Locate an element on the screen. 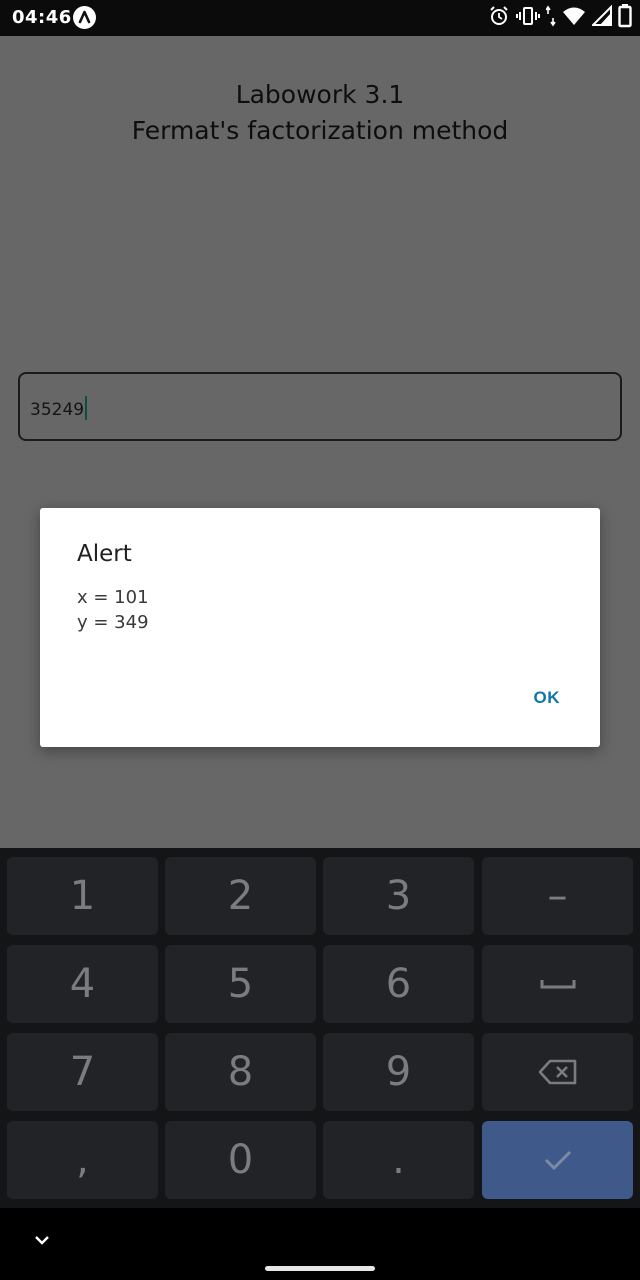 This screenshot has height=1280, width=640. key-5: 5 is located at coordinates (240, 984).